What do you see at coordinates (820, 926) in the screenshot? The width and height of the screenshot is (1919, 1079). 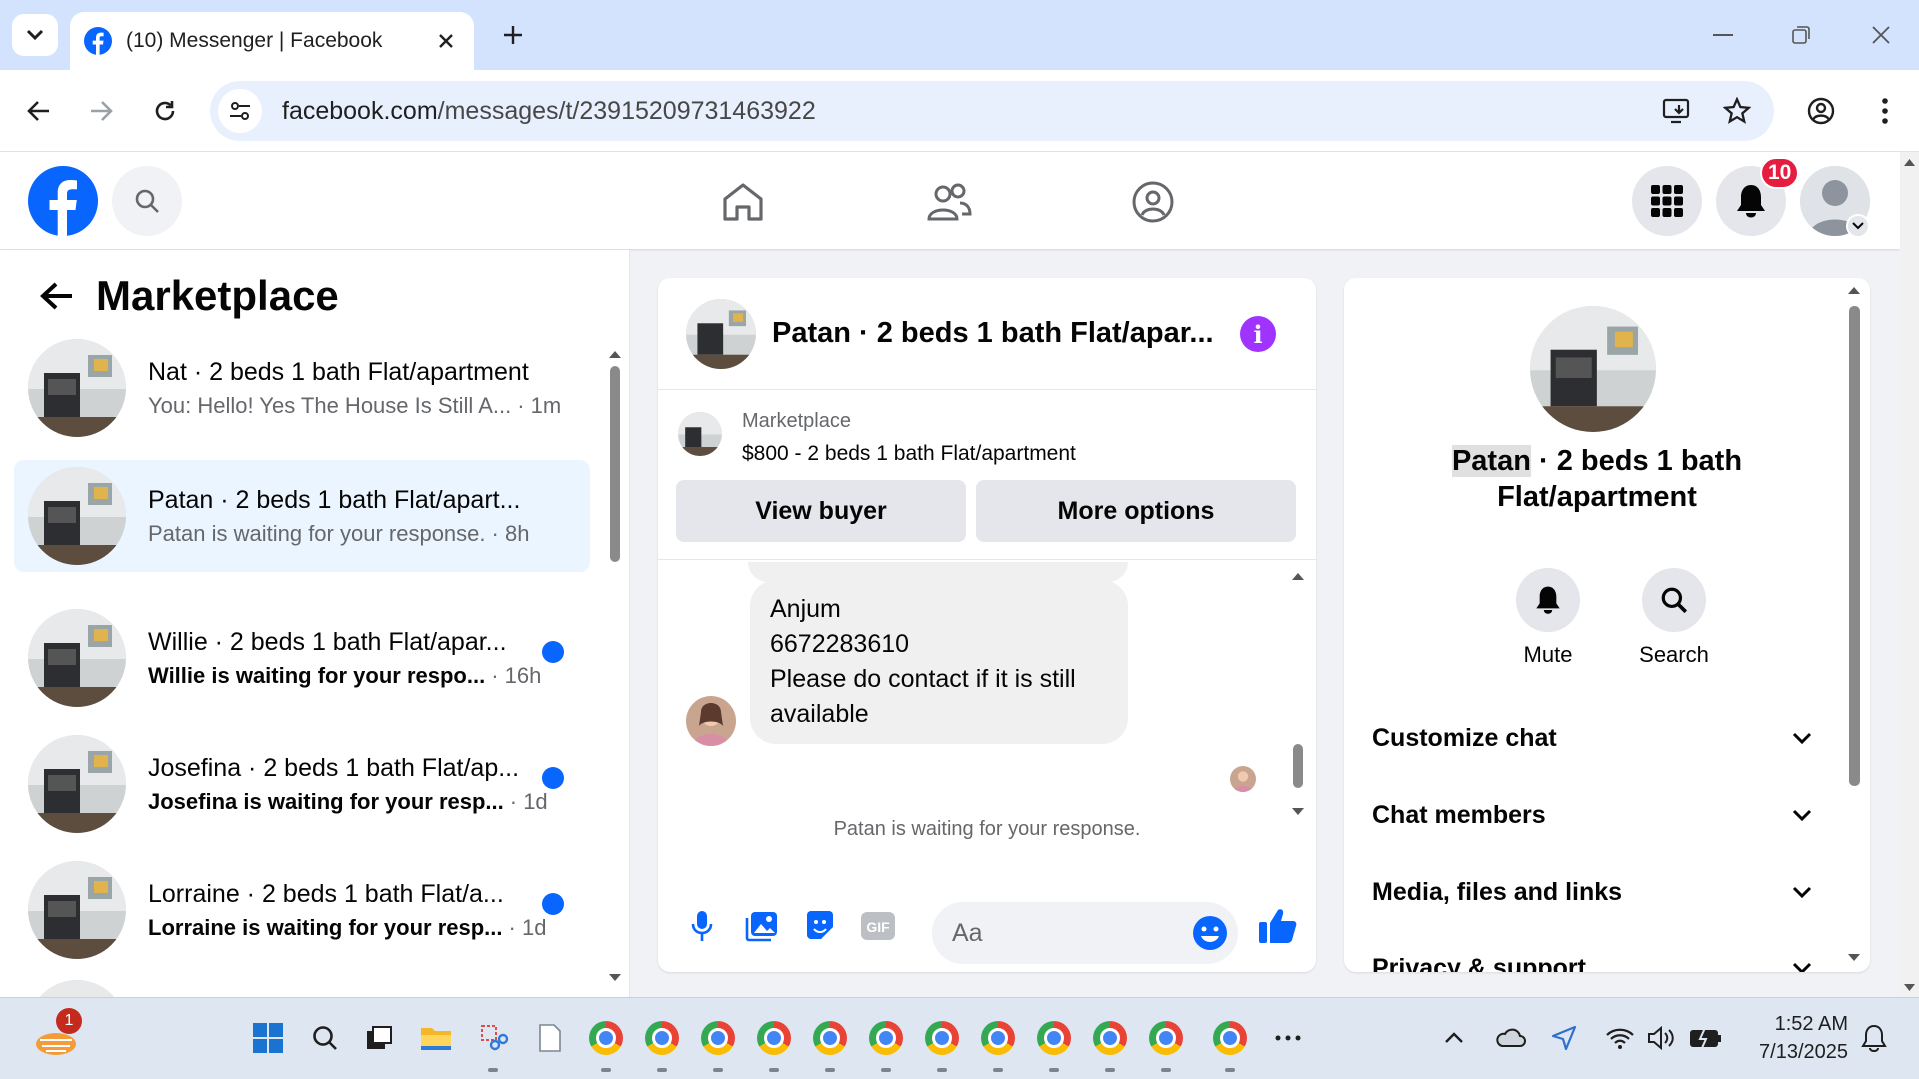 I see `sticker-button` at bounding box center [820, 926].